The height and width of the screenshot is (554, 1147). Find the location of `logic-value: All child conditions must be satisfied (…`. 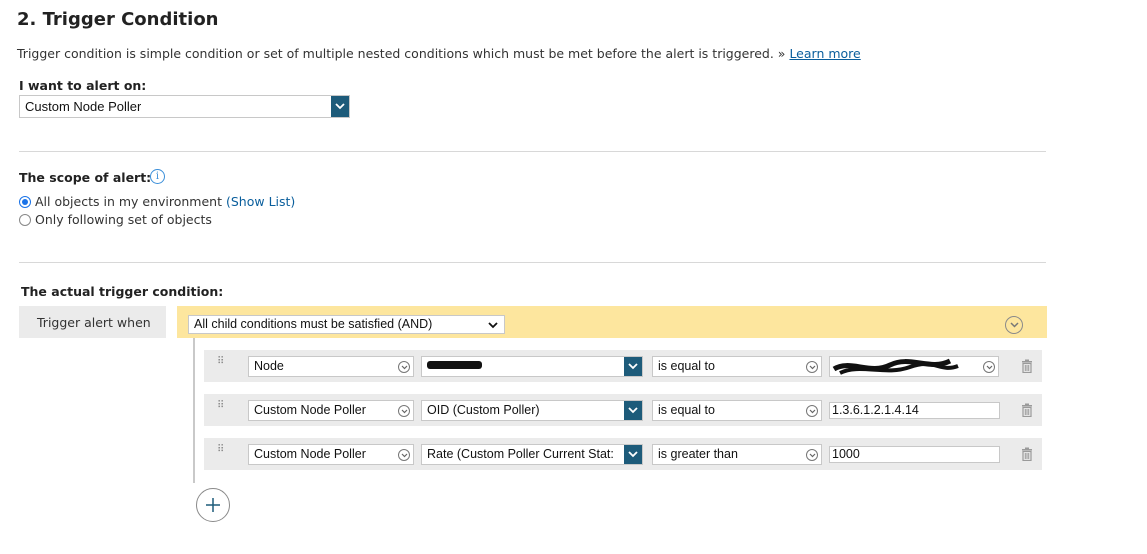

logic-value: All child conditions must be satisfied (… is located at coordinates (313, 324).